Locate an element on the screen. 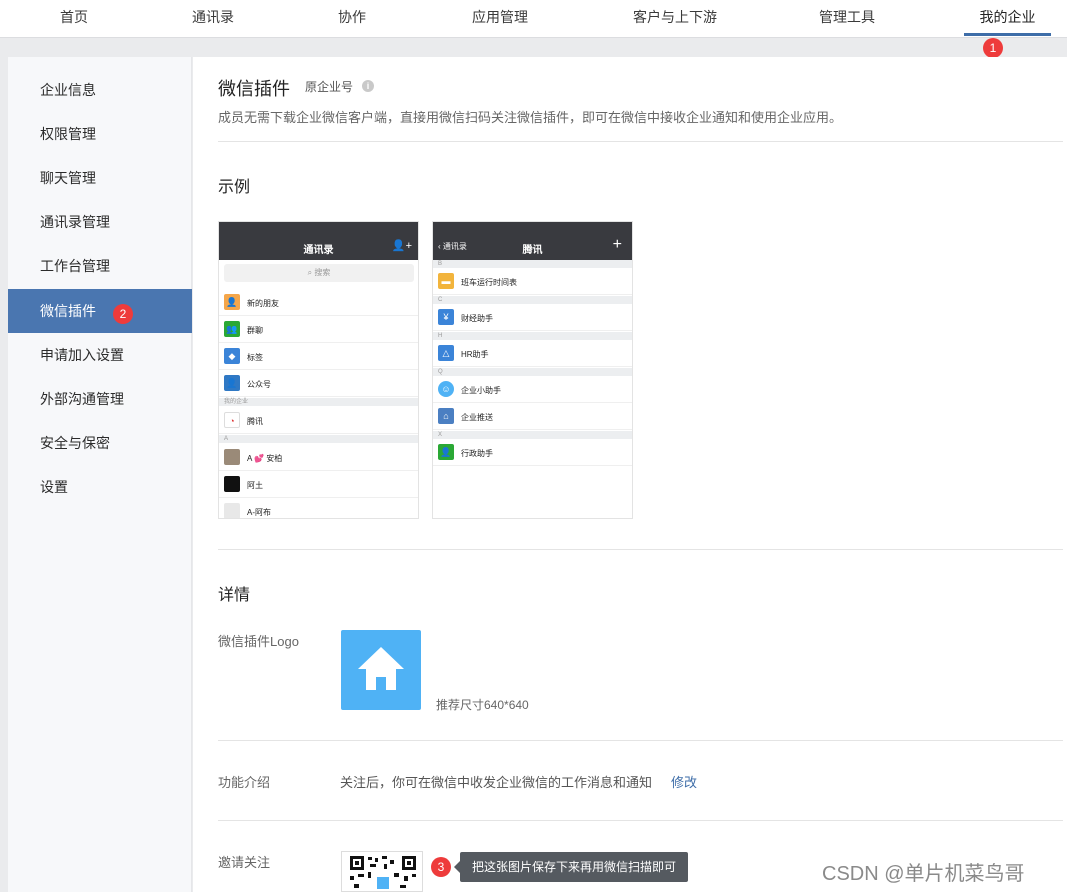  nav-home: 首页 is located at coordinates (74, 18).